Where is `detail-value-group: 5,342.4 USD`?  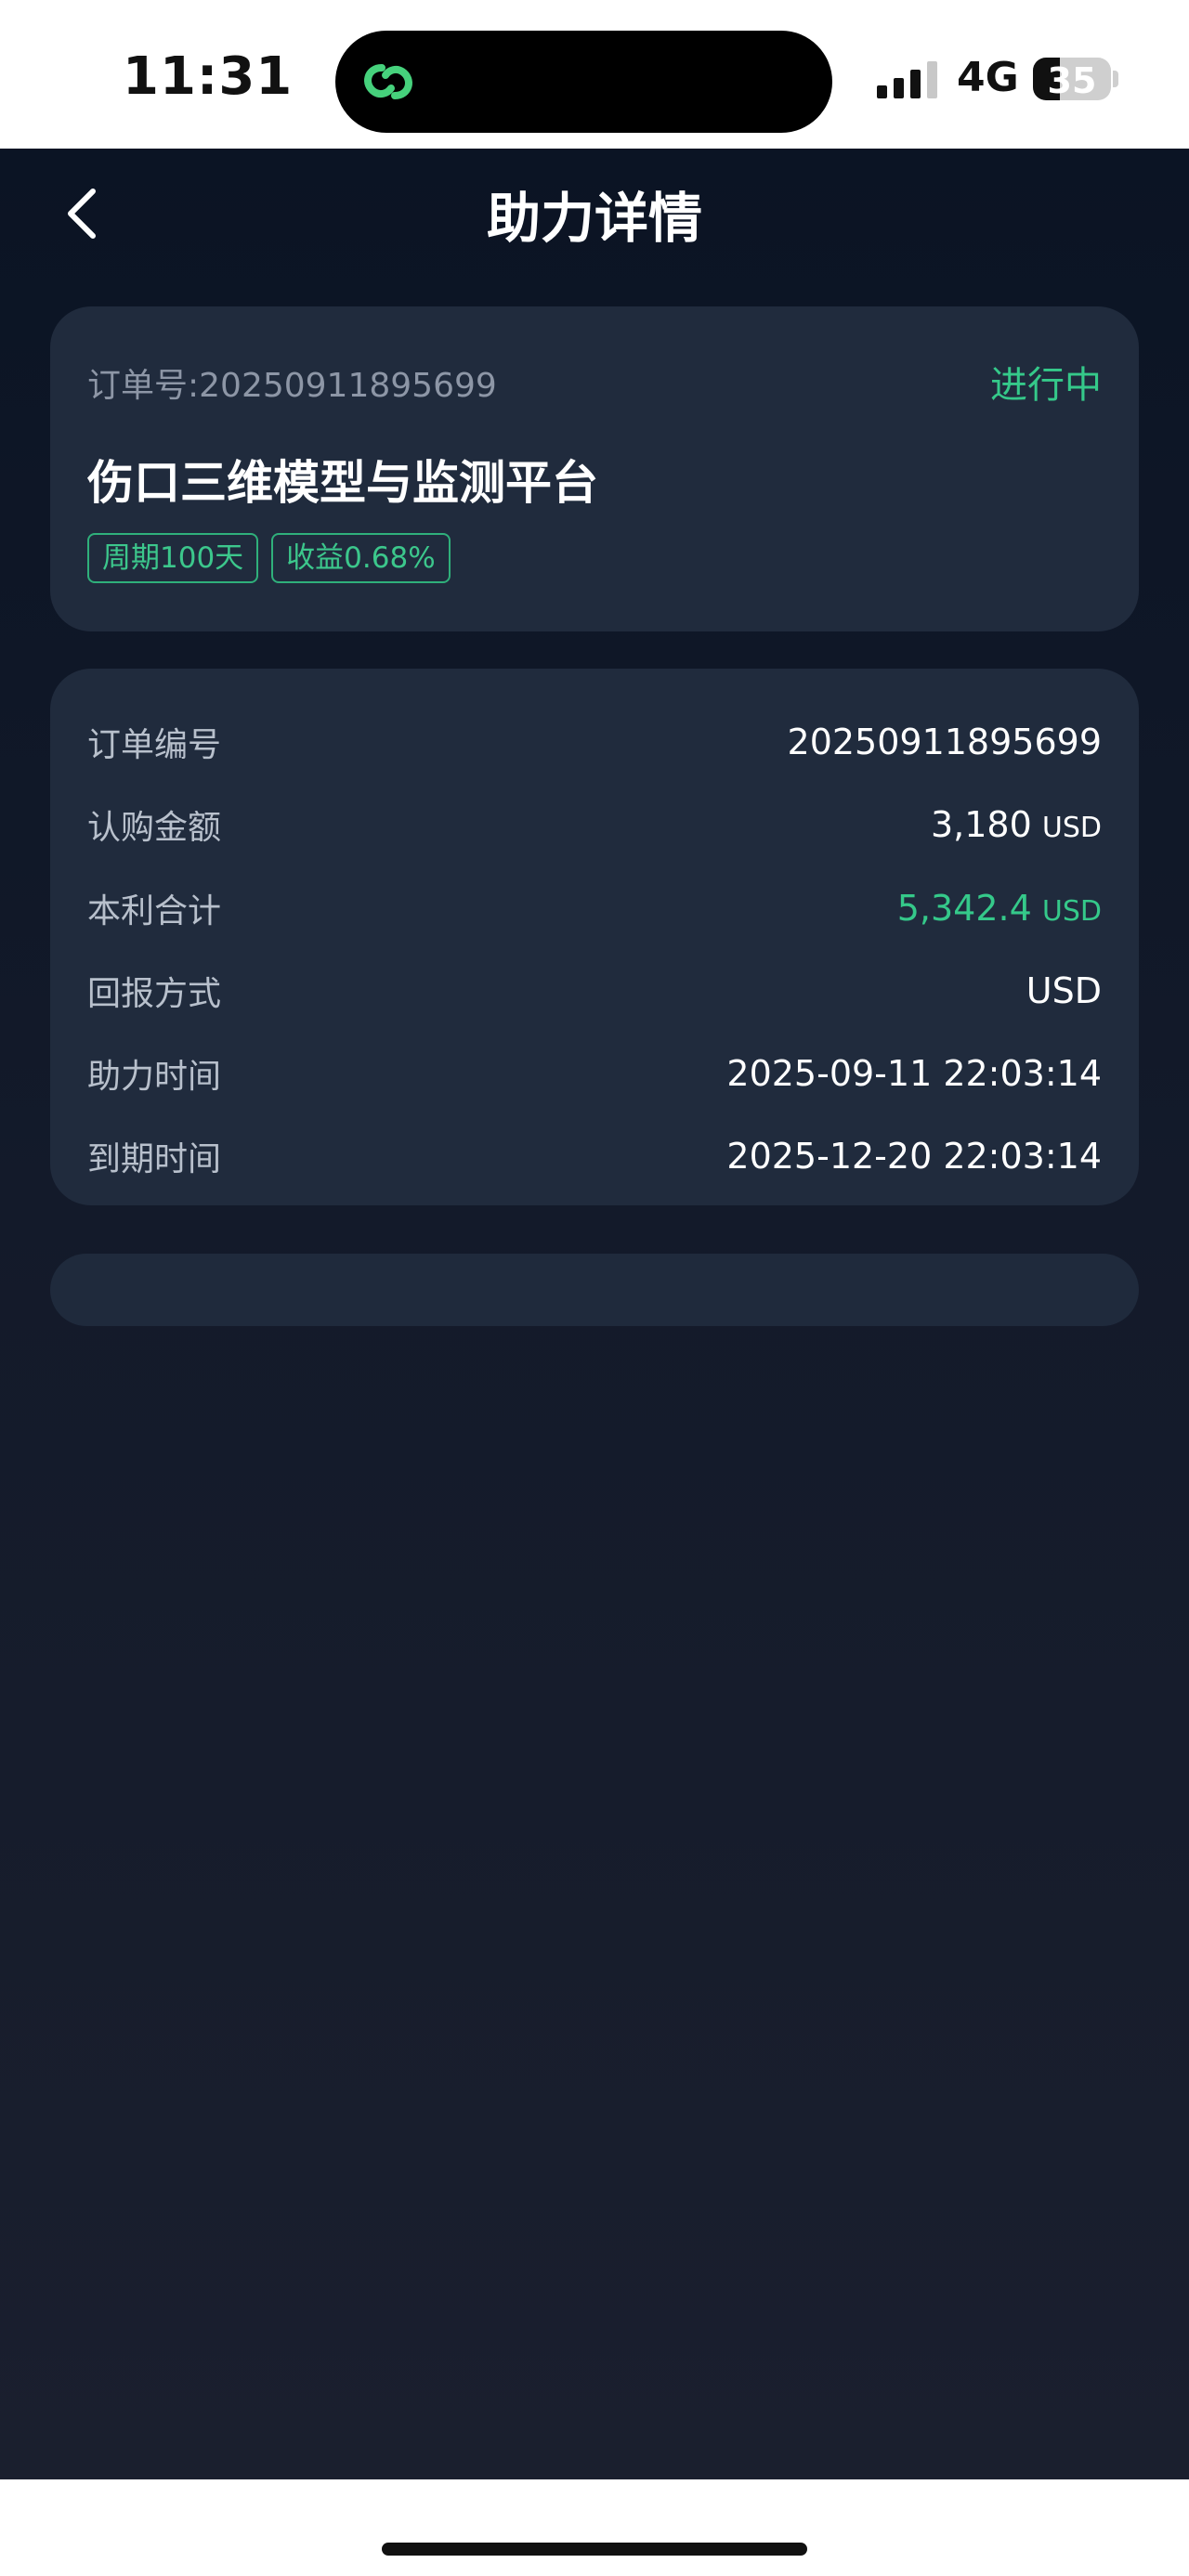 detail-value-group: 5,342.4 USD is located at coordinates (1000, 908).